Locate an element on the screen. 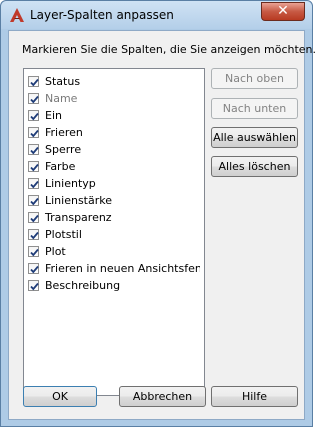 Image resolution: width=320 pixels, height=427 pixels. column-label: Linientyp is located at coordinates (70, 183).